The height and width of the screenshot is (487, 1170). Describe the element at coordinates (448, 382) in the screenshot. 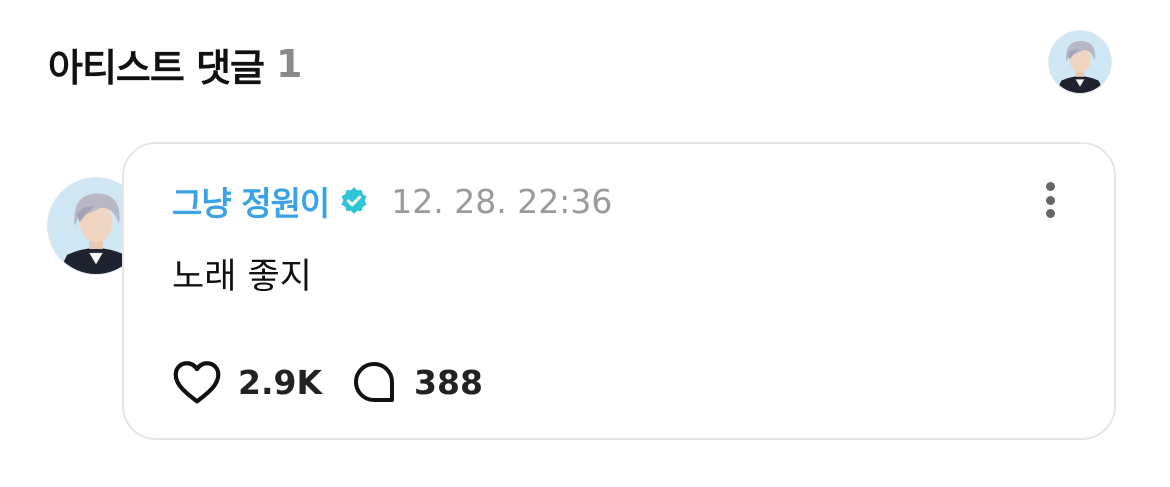

I see `reply-count: 388` at that location.